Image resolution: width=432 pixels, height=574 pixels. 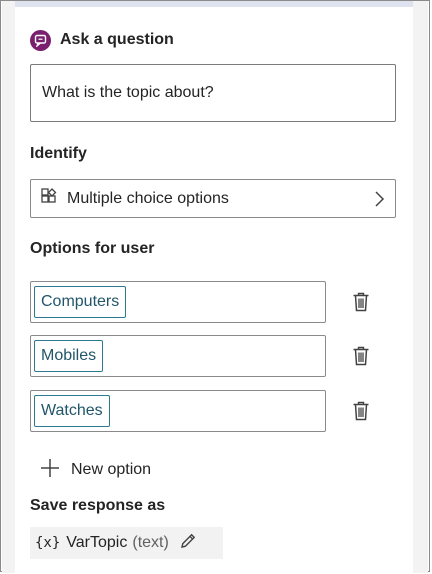 I want to click on option-row: Mobiles, so click(x=213, y=356).